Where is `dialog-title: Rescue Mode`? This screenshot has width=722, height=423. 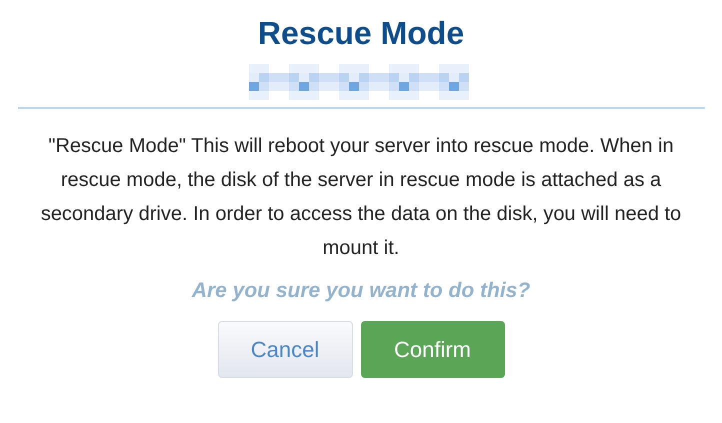 dialog-title: Rescue Mode is located at coordinates (361, 33).